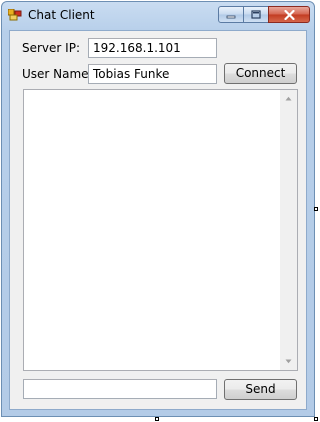 The height and width of the screenshot is (422, 320). What do you see at coordinates (152, 48) in the screenshot?
I see `server-ip-input: 192.168.1.101` at bounding box center [152, 48].